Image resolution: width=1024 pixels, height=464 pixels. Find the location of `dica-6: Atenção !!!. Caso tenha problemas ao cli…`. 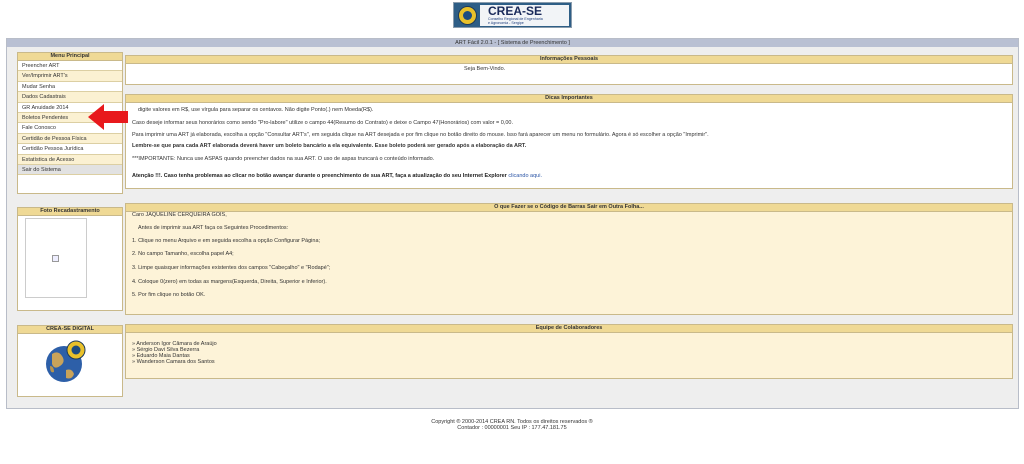

dica-6: Atenção !!!. Caso tenha problemas ao cli… is located at coordinates (337, 176).